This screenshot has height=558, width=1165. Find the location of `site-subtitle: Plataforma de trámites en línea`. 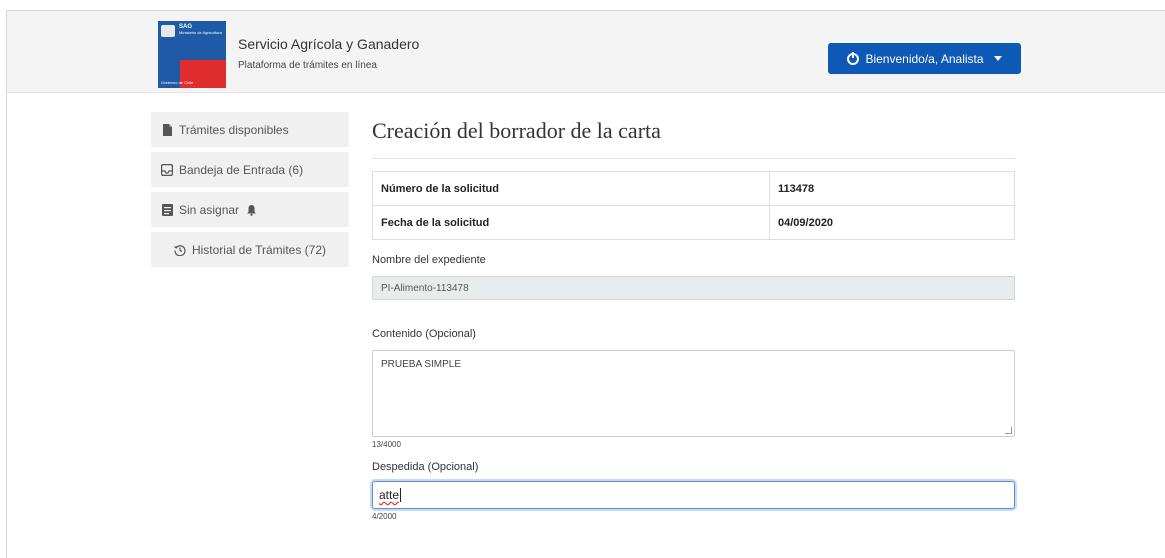

site-subtitle: Plataforma de trámites en línea is located at coordinates (307, 65).